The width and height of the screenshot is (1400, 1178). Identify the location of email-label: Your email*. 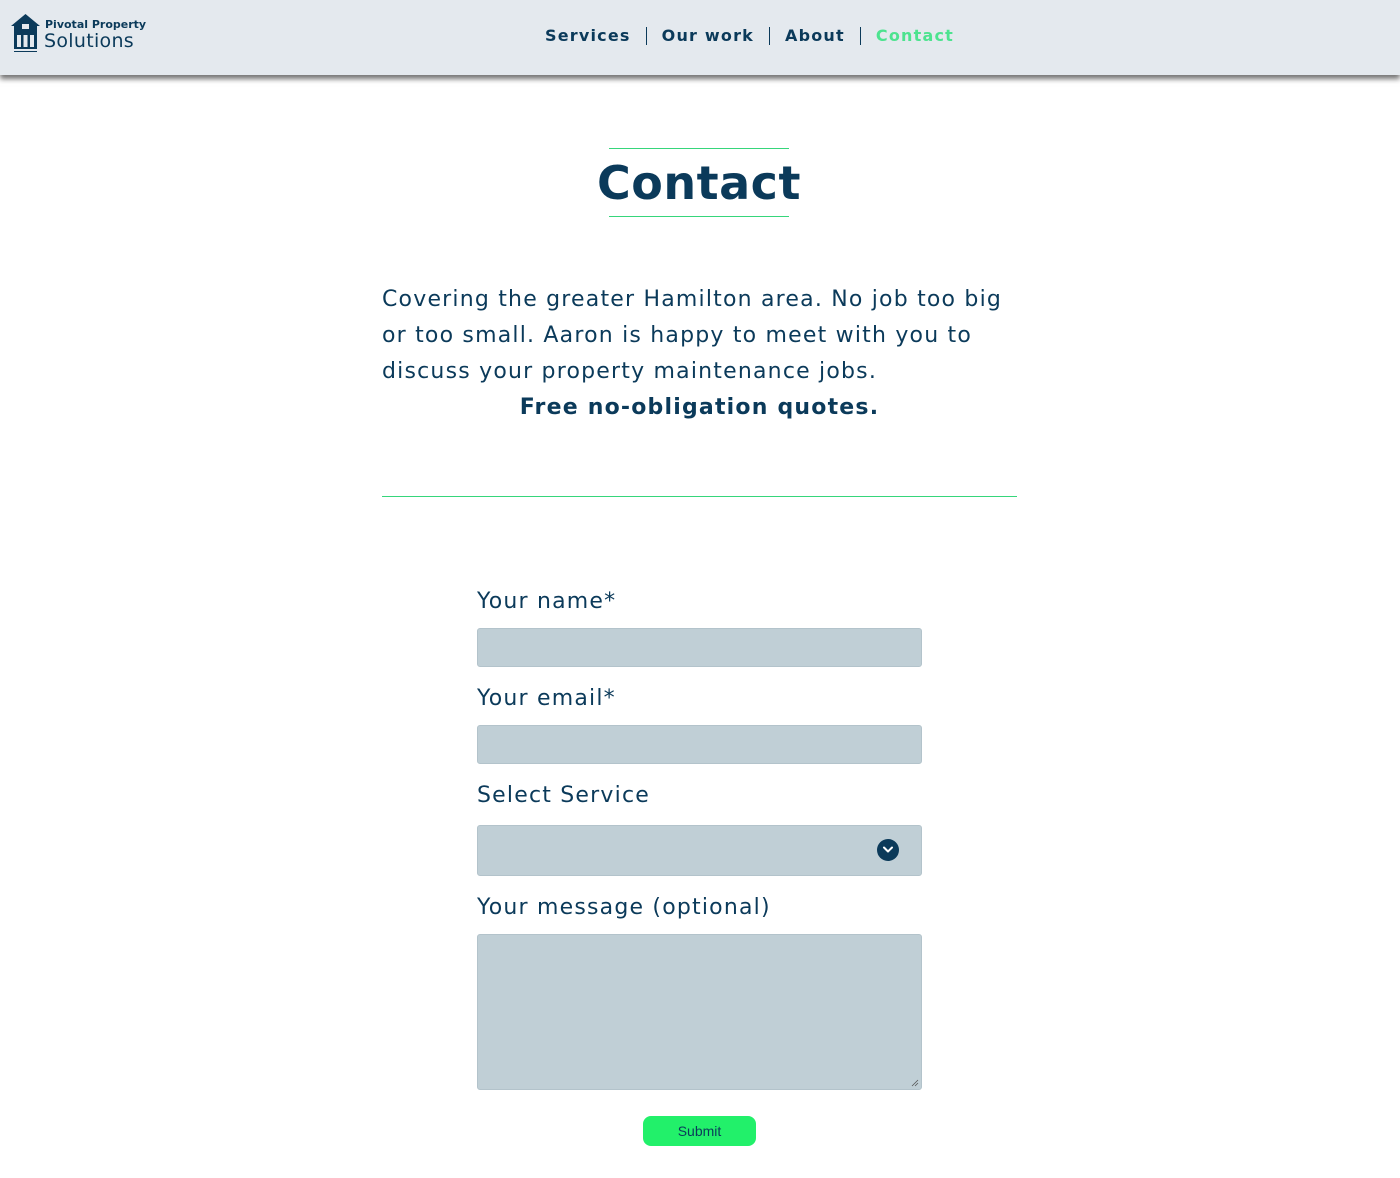
(546, 698).